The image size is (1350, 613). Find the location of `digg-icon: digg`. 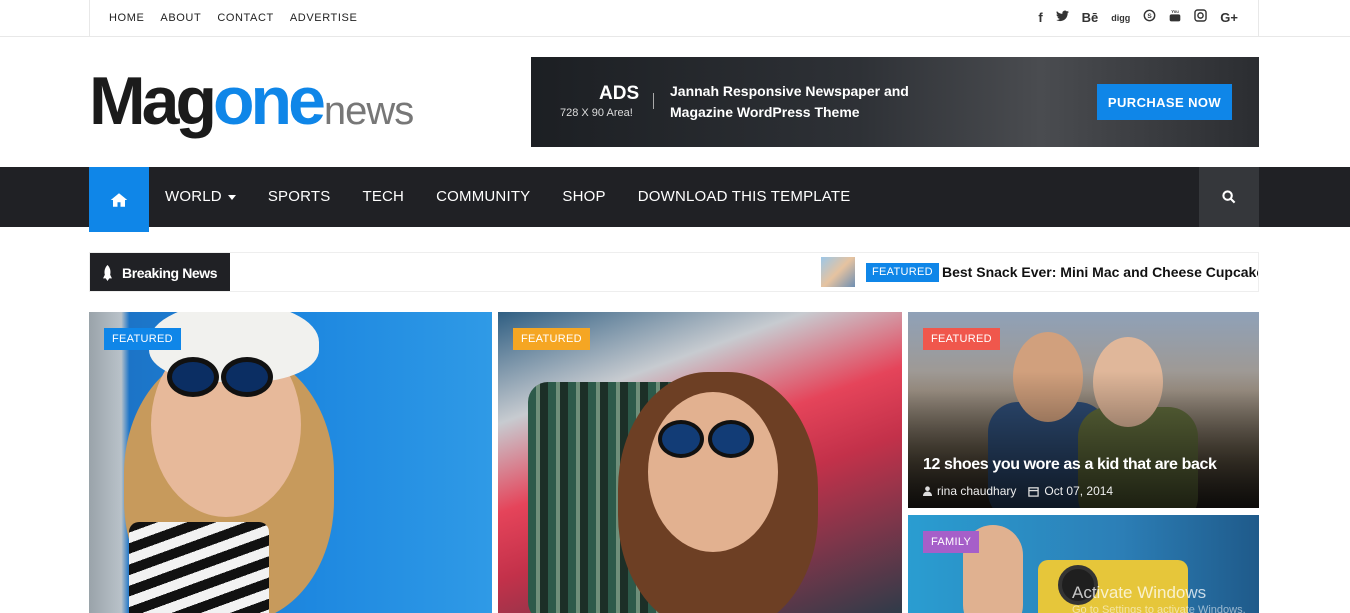

digg-icon: digg is located at coordinates (1120, 18).